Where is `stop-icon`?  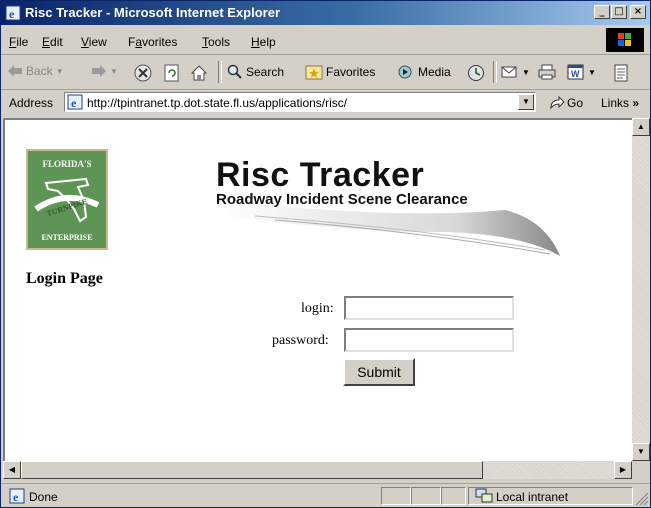
stop-icon is located at coordinates (143, 73).